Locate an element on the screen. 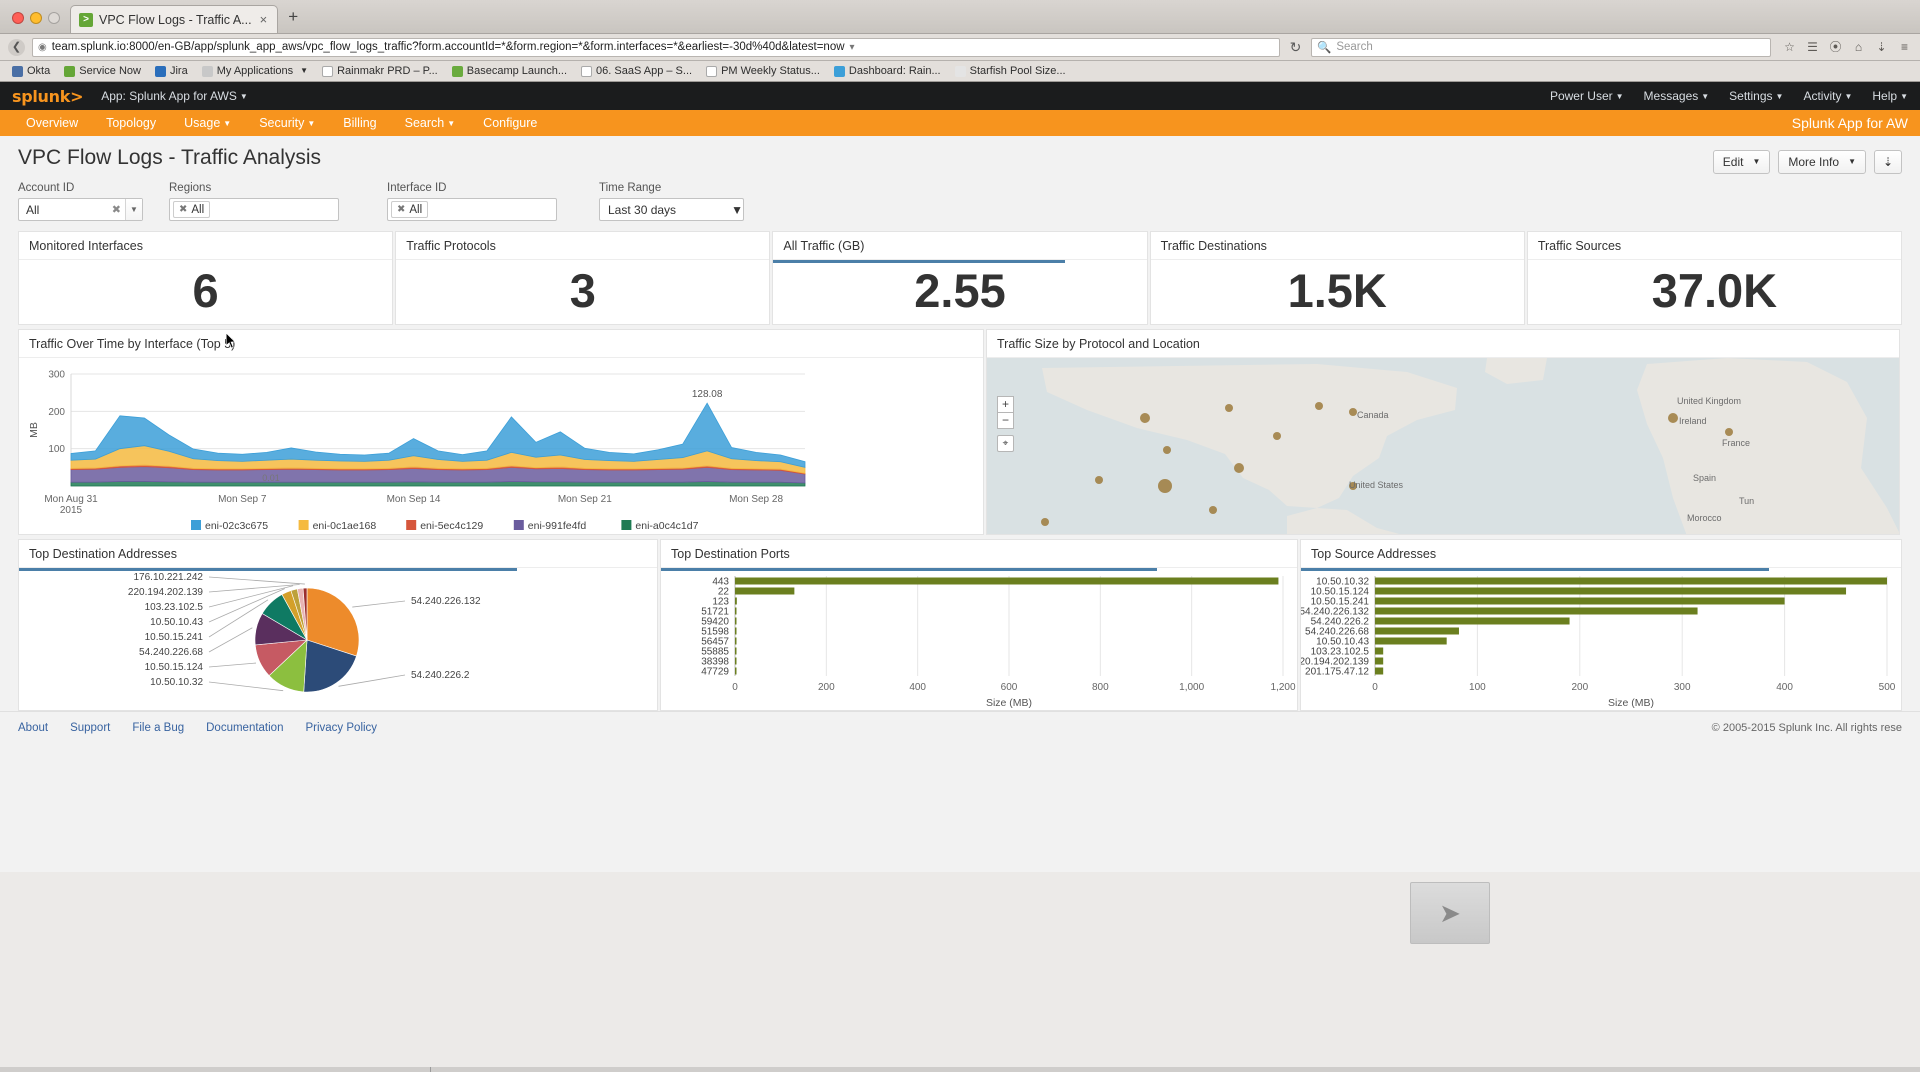  window-controls is located at coordinates (39, 22).